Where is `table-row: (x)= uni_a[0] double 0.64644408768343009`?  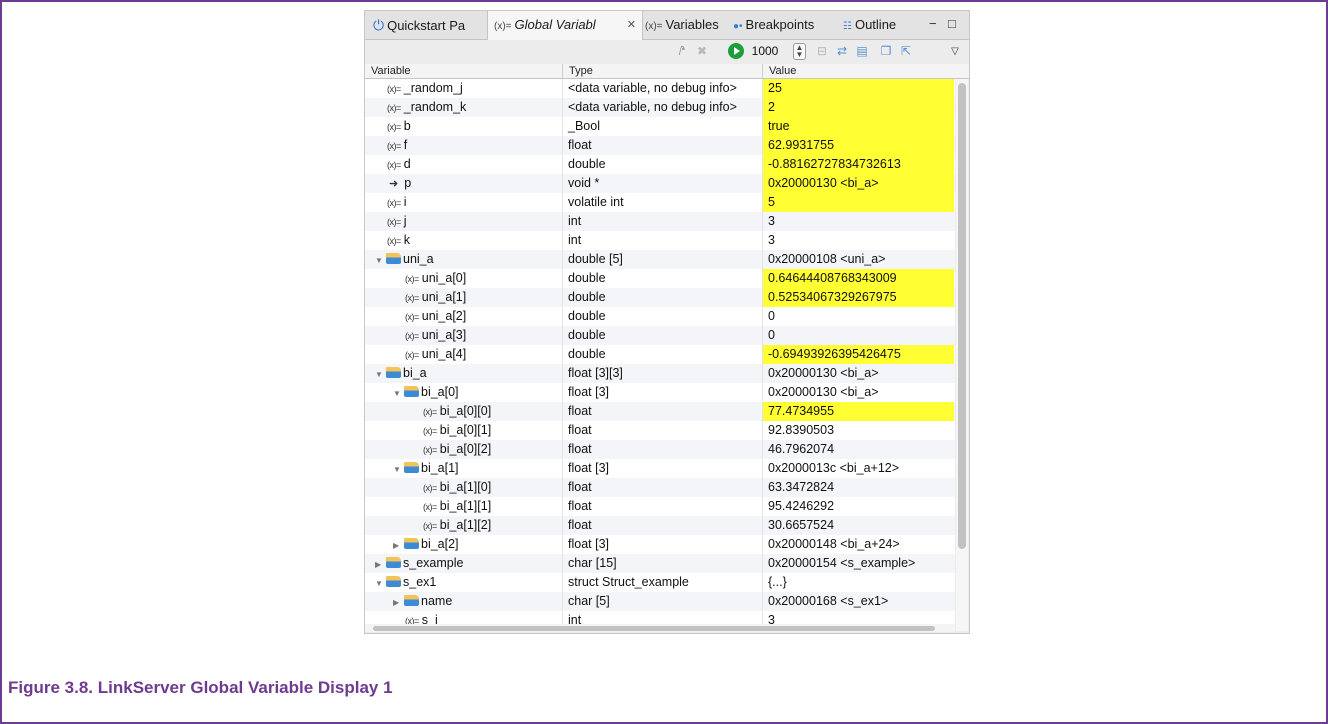
table-row: (x)= uni_a[0] double 0.64644408768343009 is located at coordinates (660, 278).